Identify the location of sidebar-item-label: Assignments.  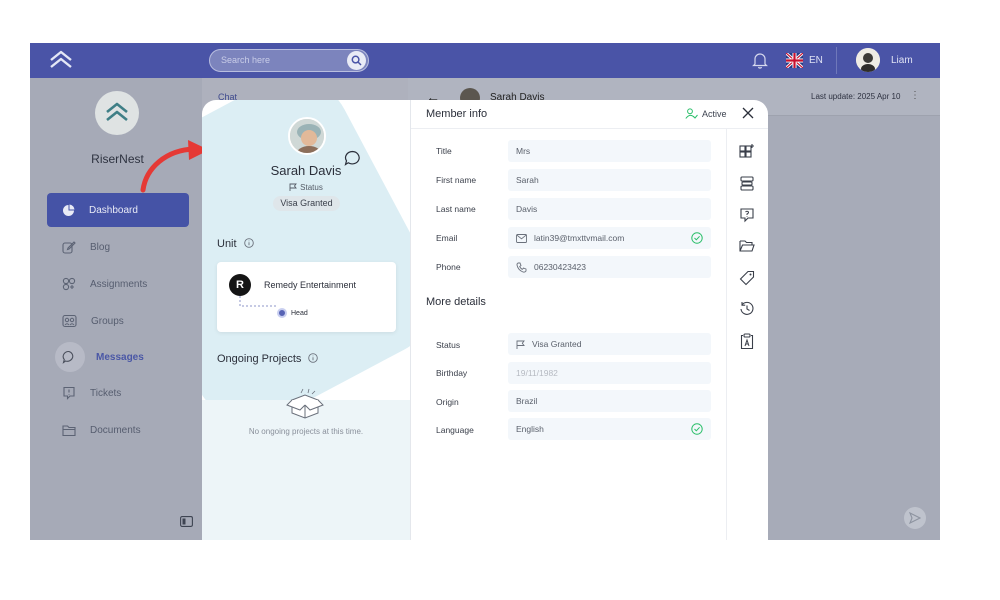
(119, 284).